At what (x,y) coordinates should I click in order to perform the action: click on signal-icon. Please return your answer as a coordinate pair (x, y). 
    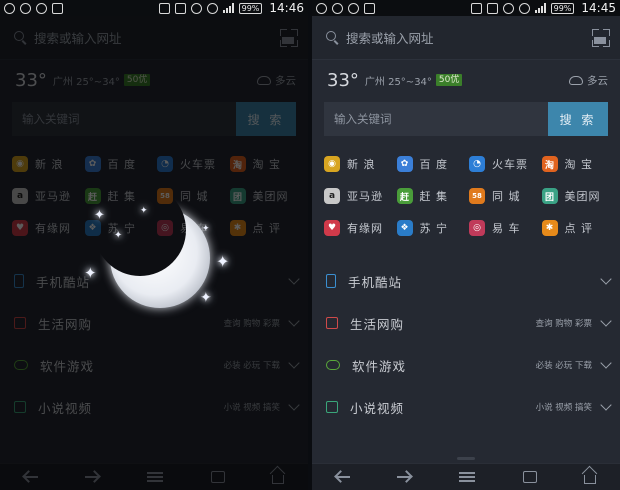
    Looking at the image, I should click on (228, 8).